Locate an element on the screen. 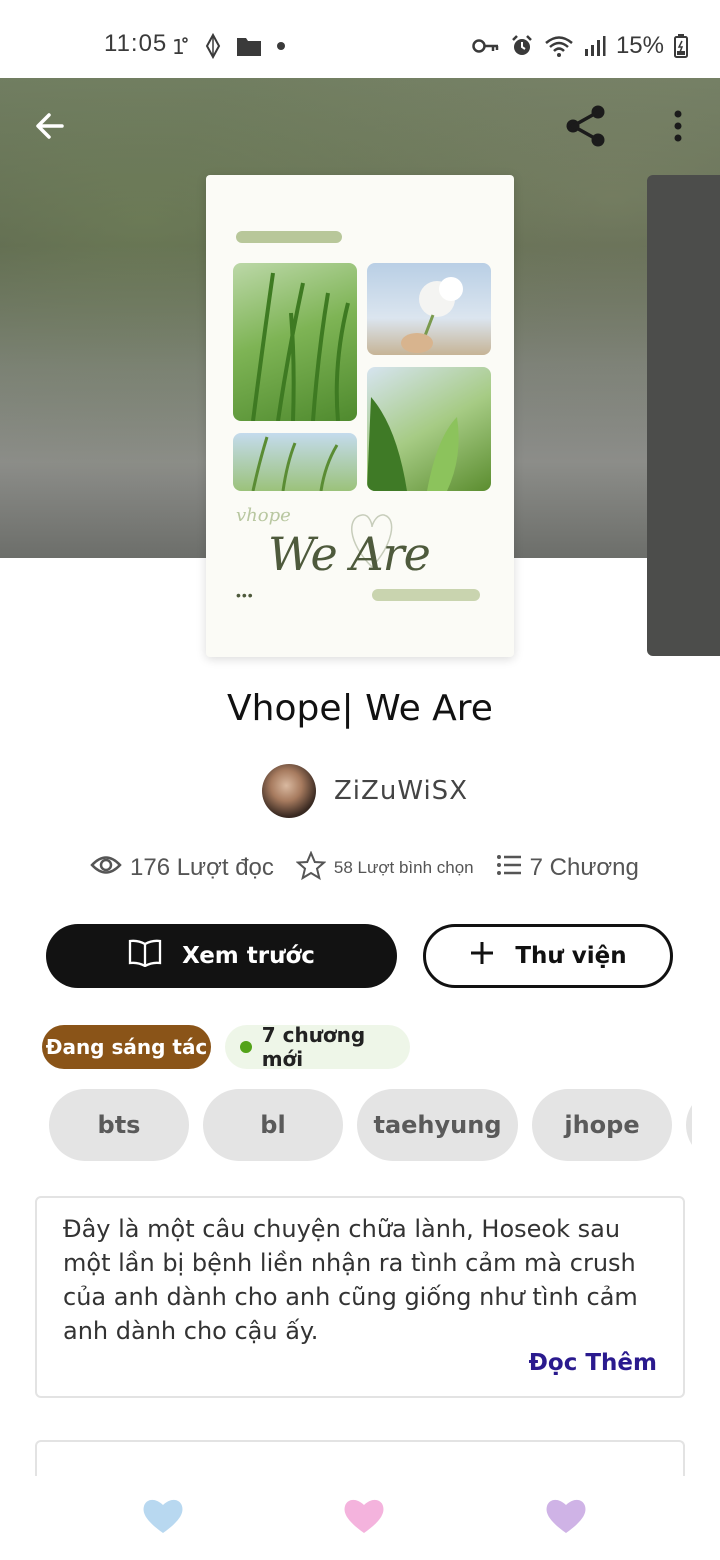  status-left-icons: 1 is located at coordinates (228, 46).